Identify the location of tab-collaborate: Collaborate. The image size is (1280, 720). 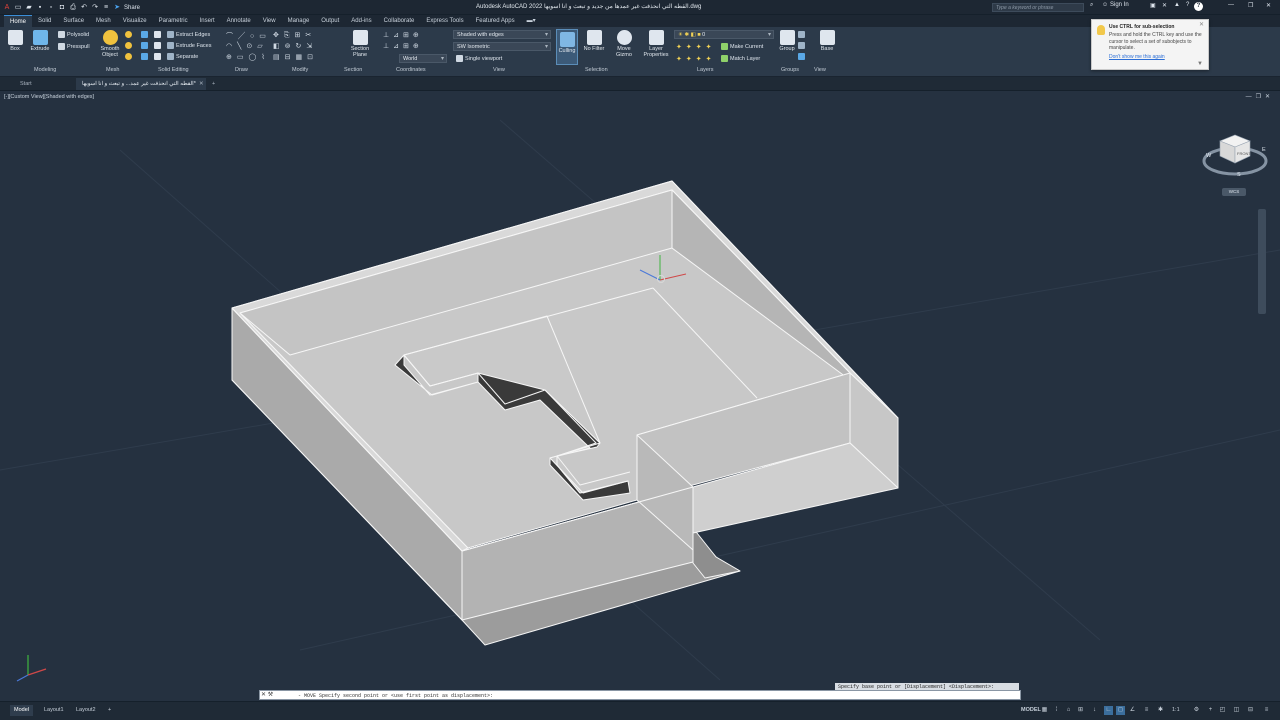
(399, 21).